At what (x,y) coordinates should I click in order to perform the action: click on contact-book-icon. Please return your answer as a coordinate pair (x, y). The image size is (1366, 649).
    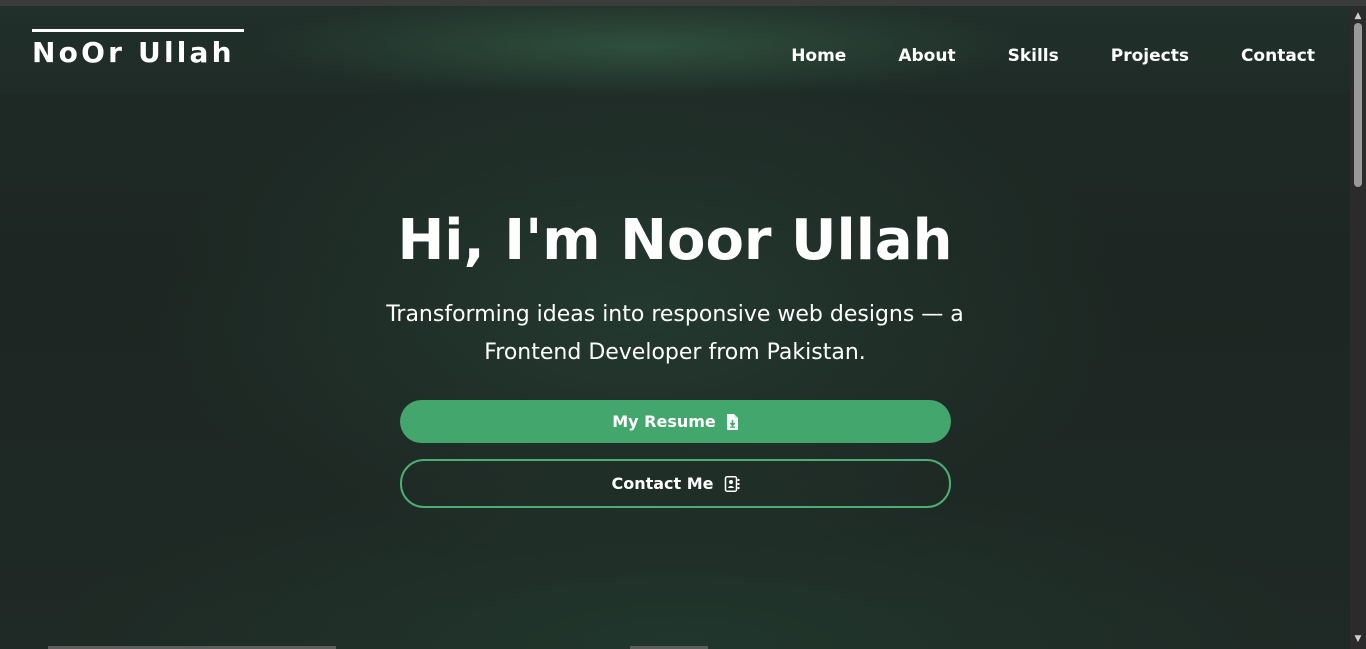
    Looking at the image, I should click on (732, 483).